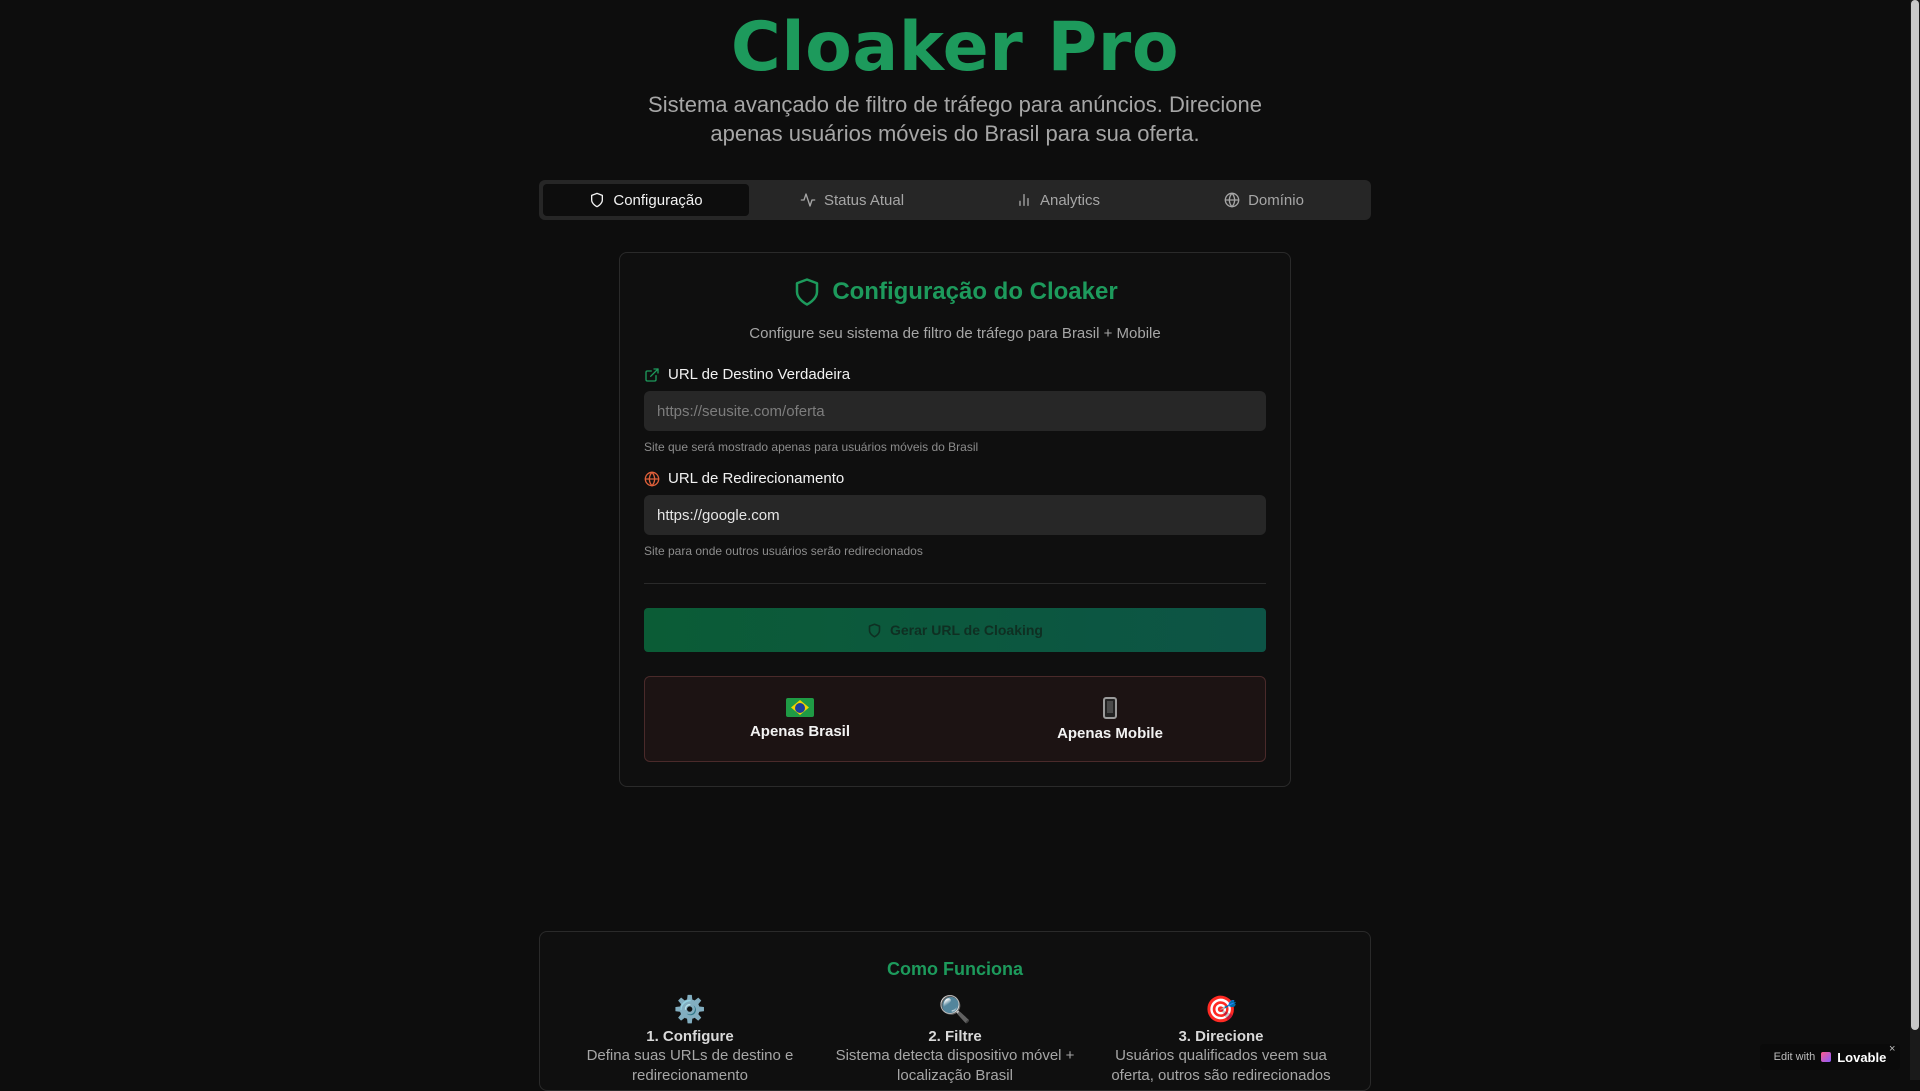 This screenshot has height=1091, width=1920. I want to click on redirect-url-label-text: URL de Redirecionamento, so click(756, 478).